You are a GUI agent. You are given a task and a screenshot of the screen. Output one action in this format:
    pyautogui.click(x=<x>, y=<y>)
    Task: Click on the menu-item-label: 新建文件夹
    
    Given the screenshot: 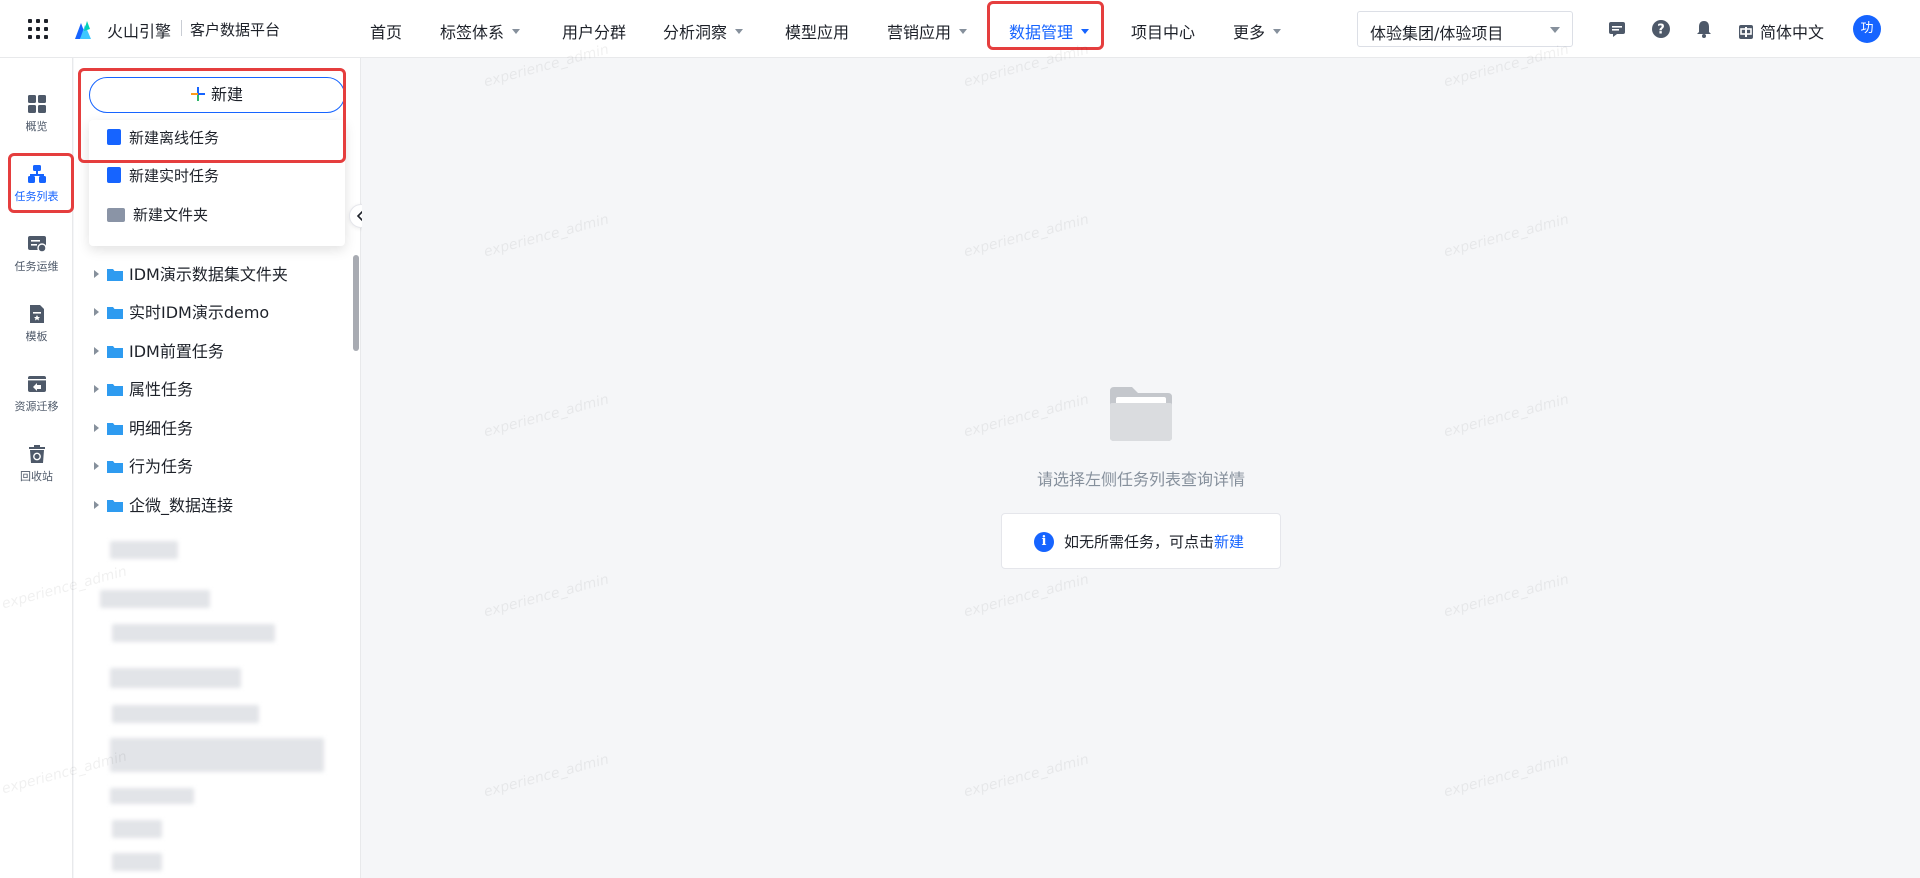 What is the action you would take?
    pyautogui.click(x=171, y=215)
    